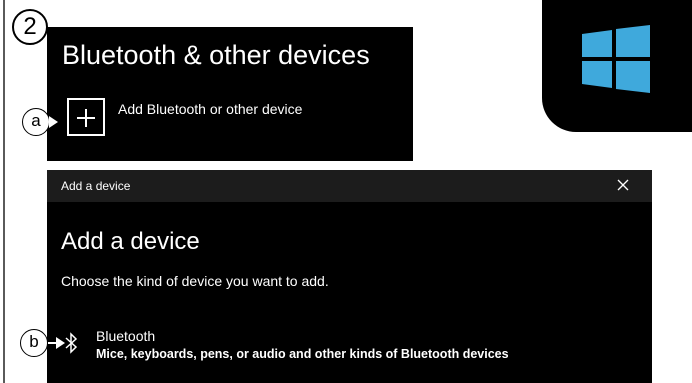  I want to click on callout-a-arrow, so click(53, 122).